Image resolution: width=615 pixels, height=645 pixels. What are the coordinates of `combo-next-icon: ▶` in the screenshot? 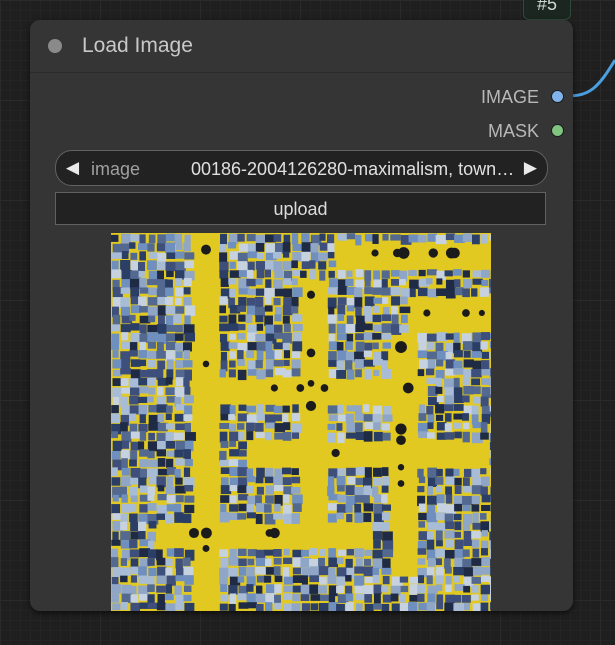 It's located at (530, 168).